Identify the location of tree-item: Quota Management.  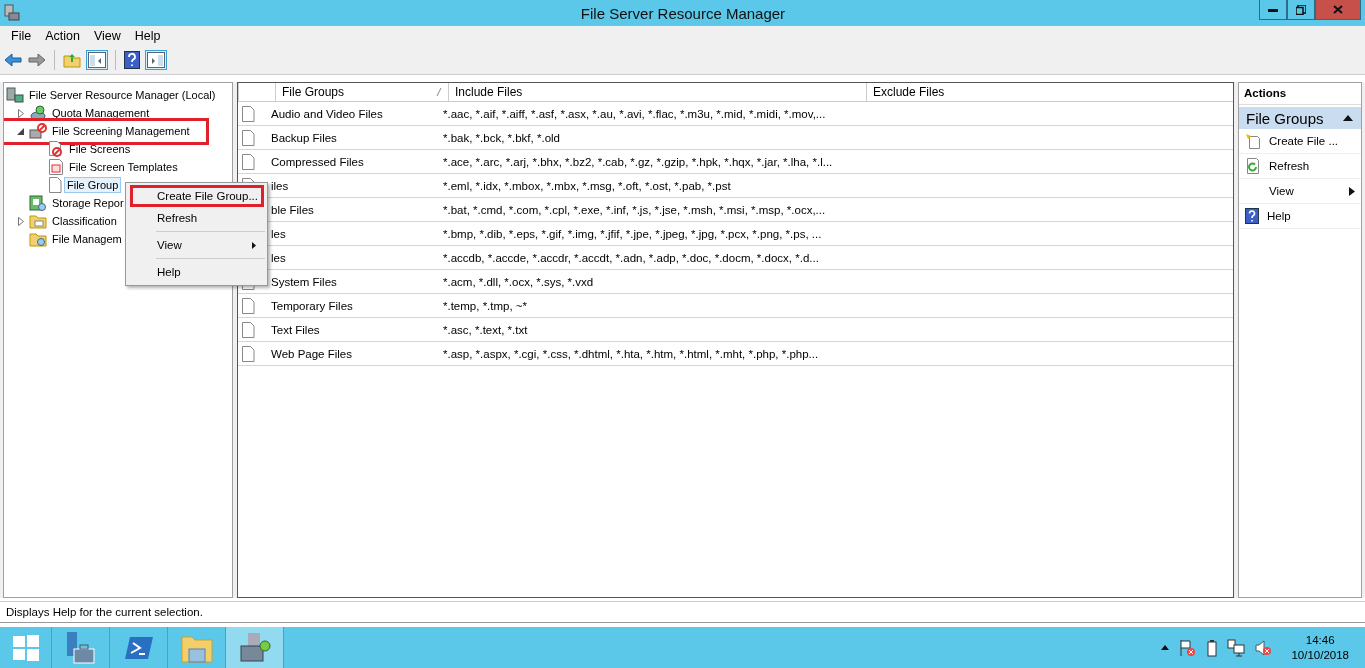
(101, 113).